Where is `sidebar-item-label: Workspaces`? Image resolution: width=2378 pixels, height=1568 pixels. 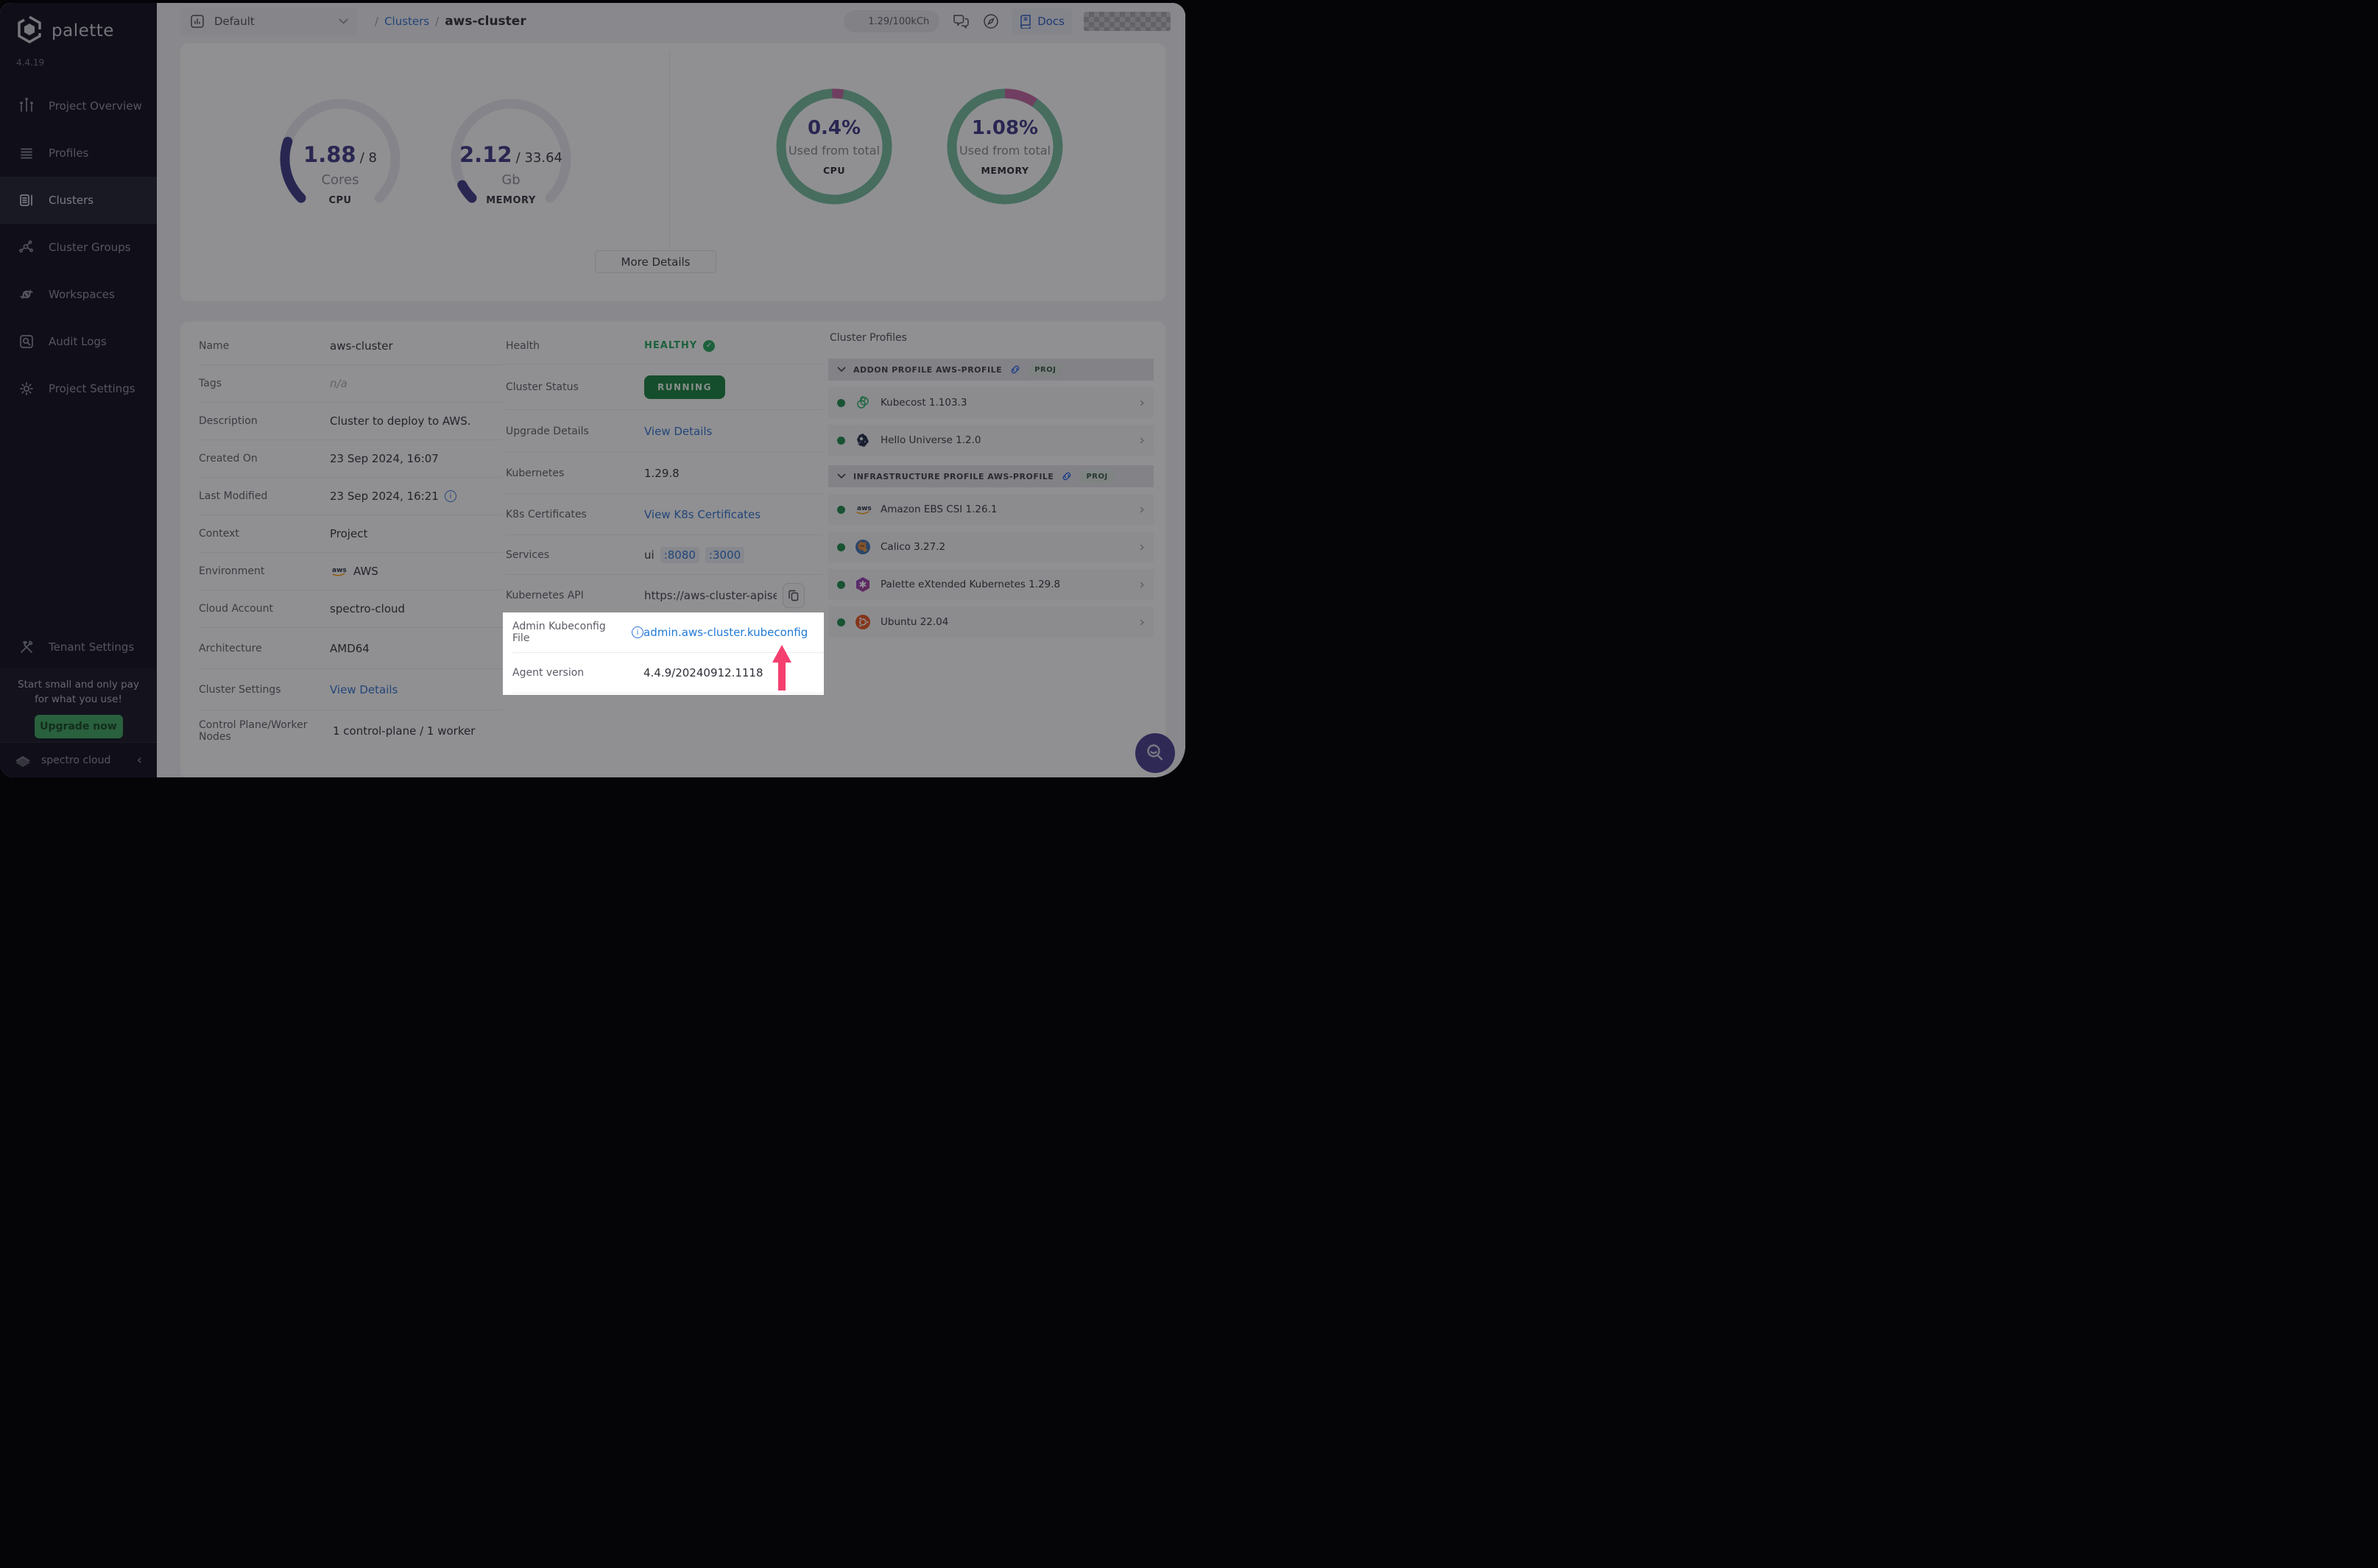
sidebar-item-label: Workspaces is located at coordinates (82, 295).